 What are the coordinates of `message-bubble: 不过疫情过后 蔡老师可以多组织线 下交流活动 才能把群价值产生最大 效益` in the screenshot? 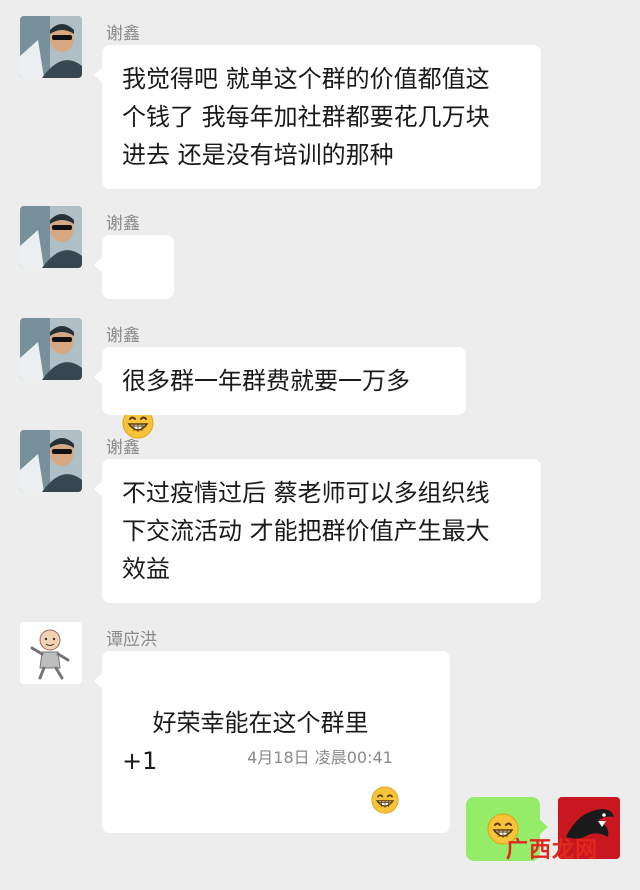 It's located at (317, 531).